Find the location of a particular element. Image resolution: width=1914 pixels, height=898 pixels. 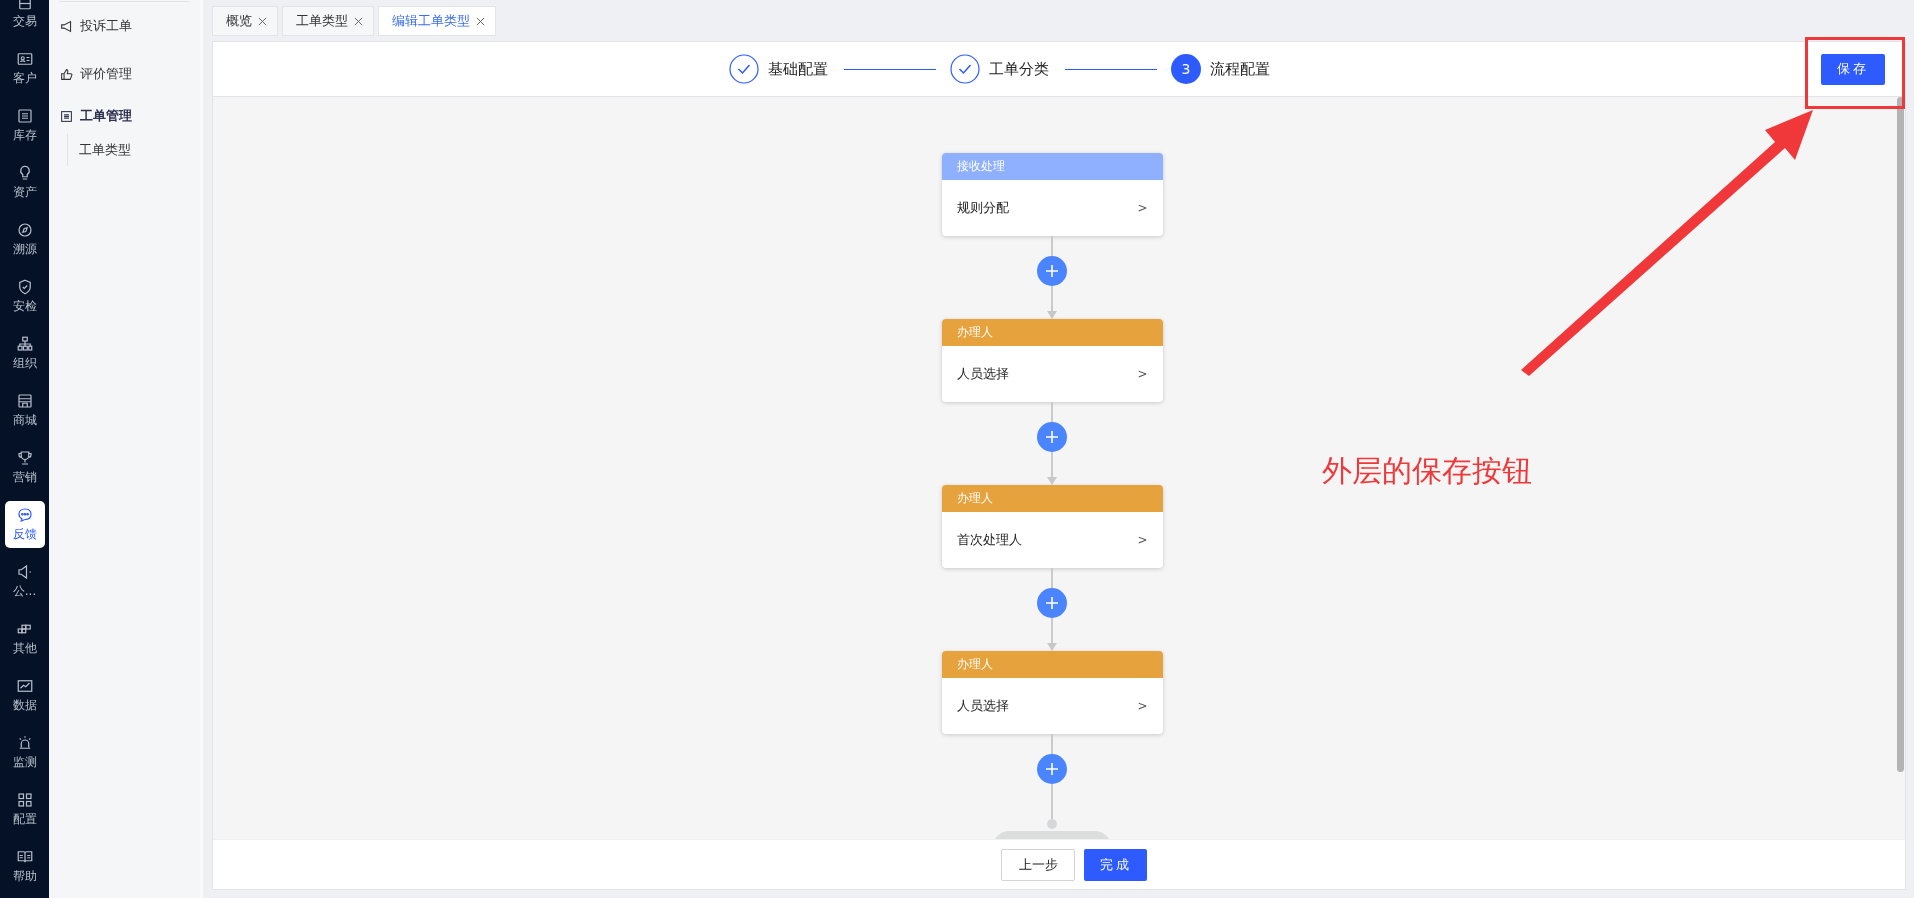

sidebar-item: 工单管理 is located at coordinates (124, 116).